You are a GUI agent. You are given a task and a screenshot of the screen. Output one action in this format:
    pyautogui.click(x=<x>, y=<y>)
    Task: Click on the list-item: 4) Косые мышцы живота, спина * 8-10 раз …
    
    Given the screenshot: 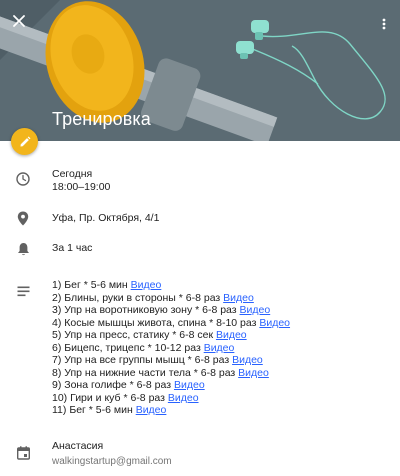 What is the action you would take?
    pyautogui.click(x=171, y=323)
    